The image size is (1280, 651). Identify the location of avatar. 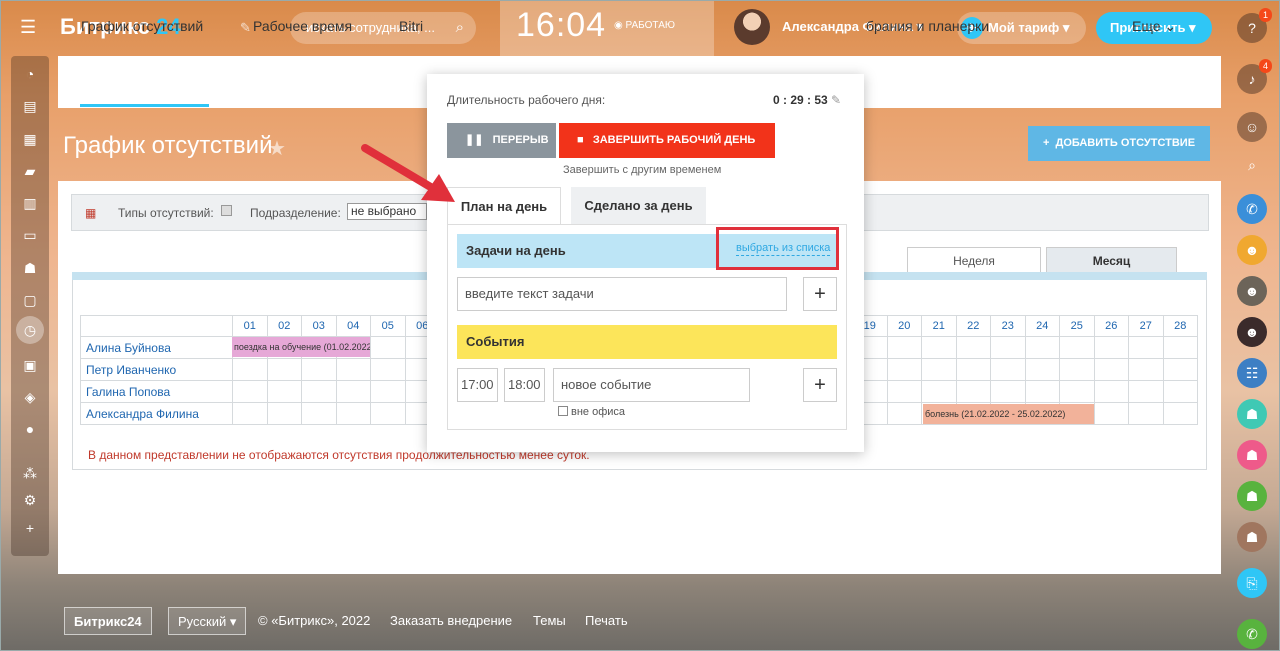
(752, 27).